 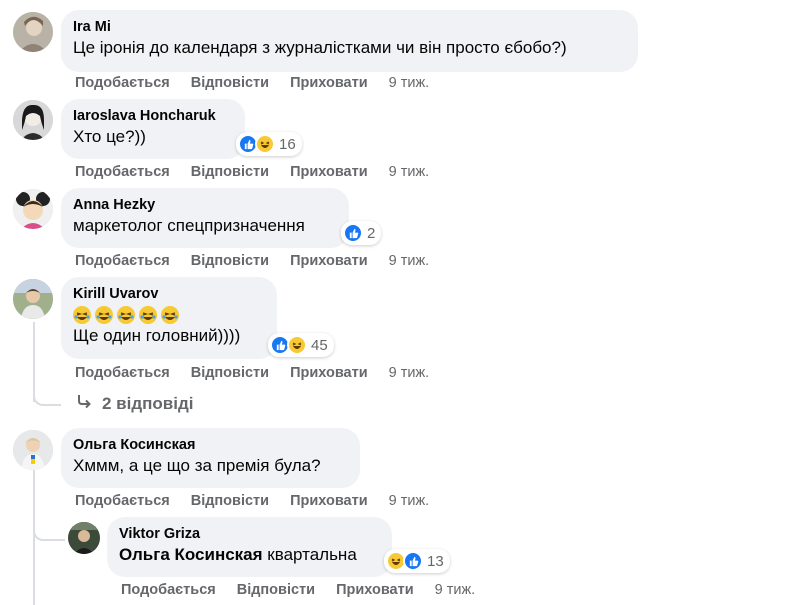 I want to click on reaction-count: 2, so click(x=371, y=233).